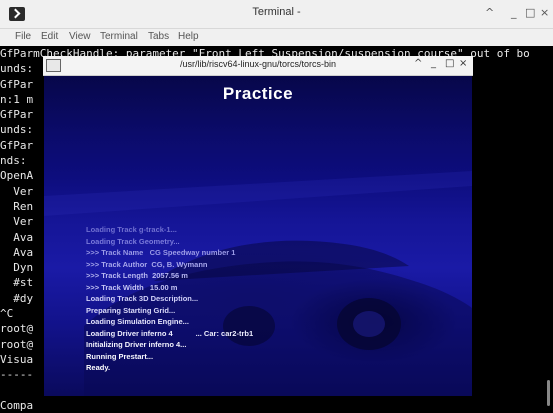 The image size is (553, 413). Describe the element at coordinates (161, 252) in the screenshot. I see `loading-line: >>> Track Name CG Speedway number 1` at that location.